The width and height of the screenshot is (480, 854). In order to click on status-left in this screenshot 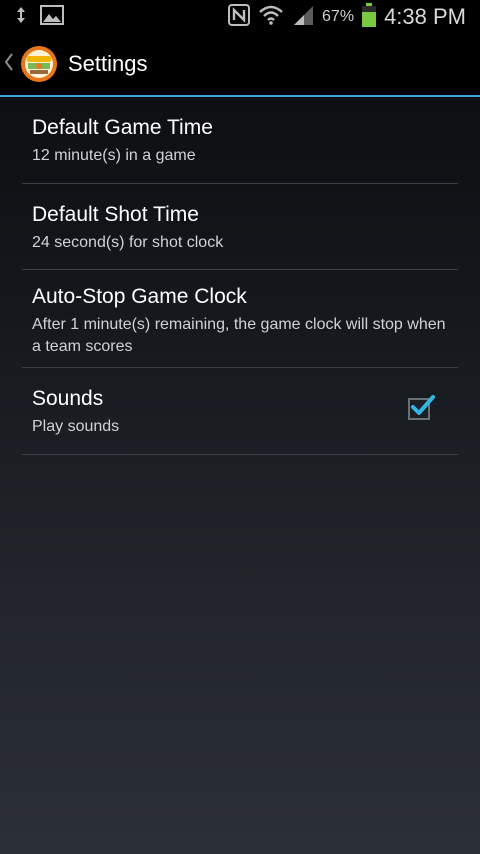, I will do `click(32, 16)`.